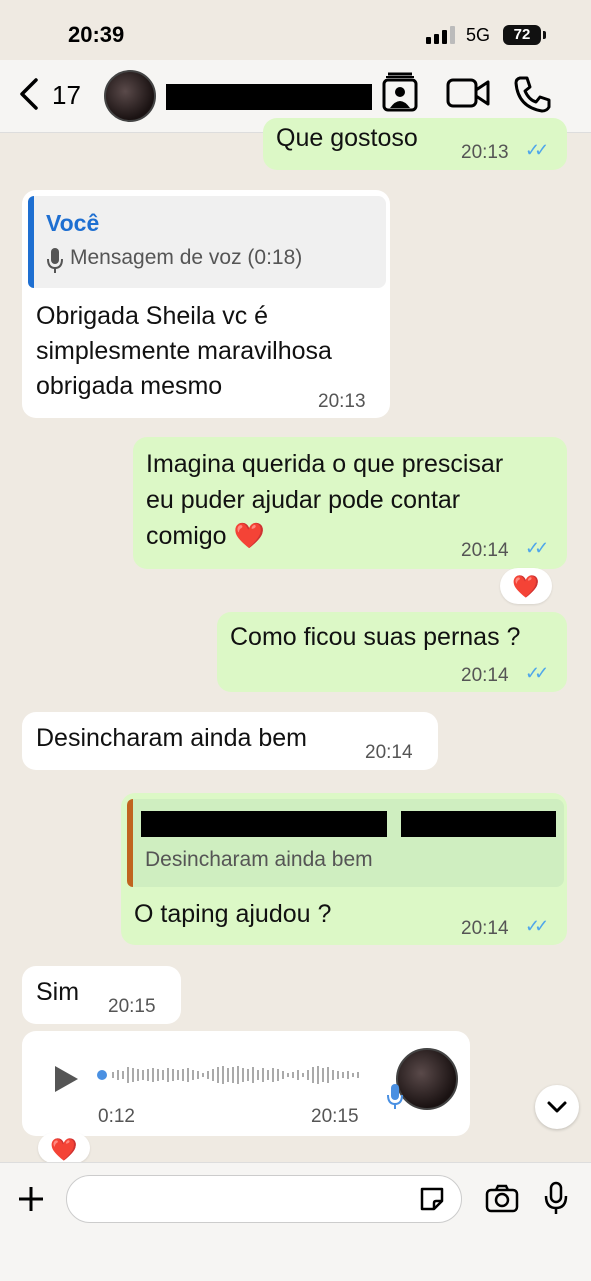 The width and height of the screenshot is (591, 1281). What do you see at coordinates (205, 536) in the screenshot?
I see `message-text-line: comigo ❤️` at bounding box center [205, 536].